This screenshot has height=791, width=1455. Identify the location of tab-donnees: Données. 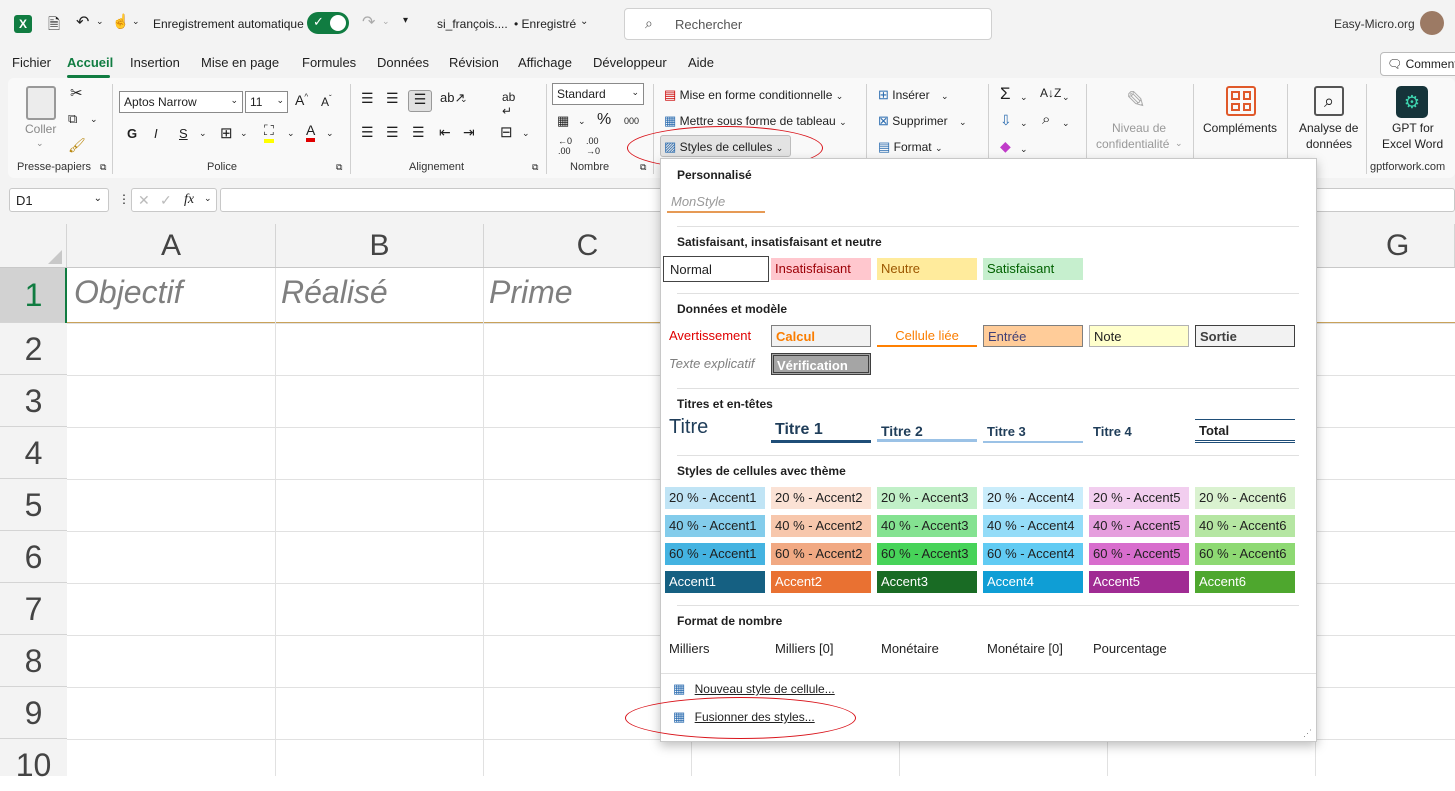
(403, 62).